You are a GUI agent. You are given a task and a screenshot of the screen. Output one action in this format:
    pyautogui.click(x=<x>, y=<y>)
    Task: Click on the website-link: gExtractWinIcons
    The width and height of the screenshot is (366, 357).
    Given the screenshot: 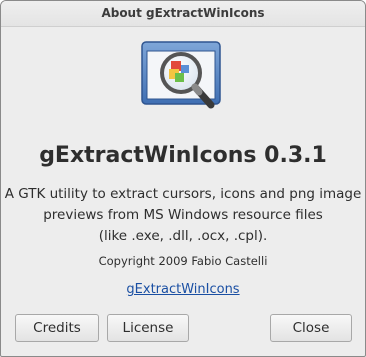 What is the action you would take?
    pyautogui.click(x=182, y=289)
    